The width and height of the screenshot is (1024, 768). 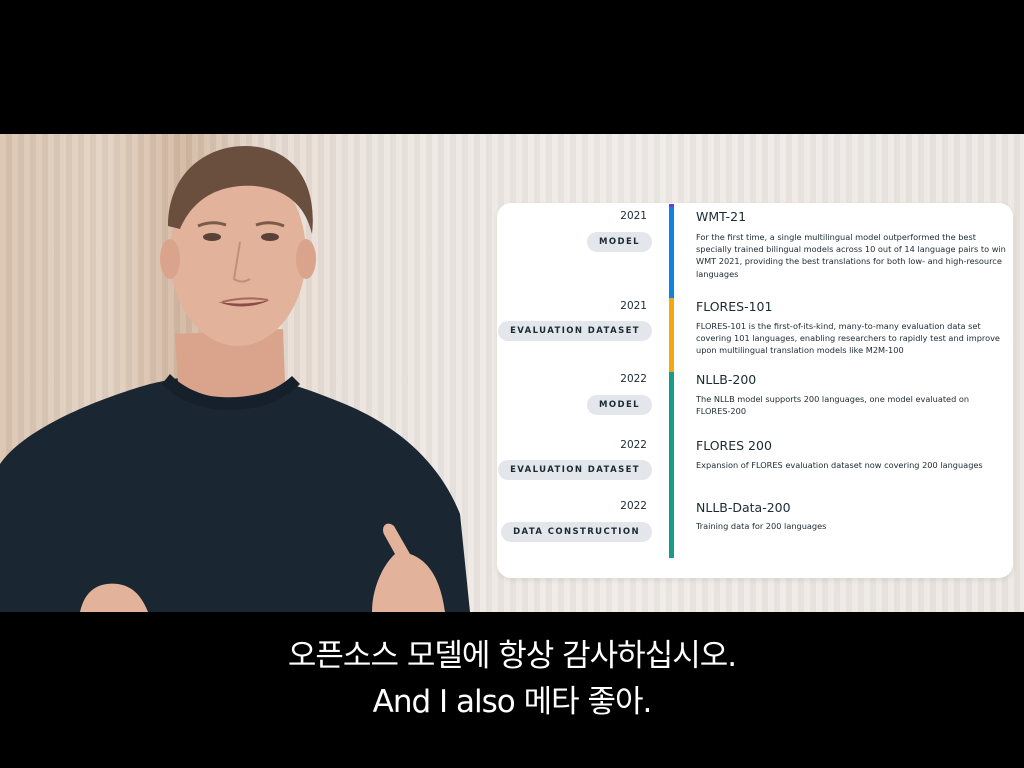 What do you see at coordinates (576, 532) in the screenshot?
I see `entry-tag: DATA CONSTRUCTION` at bounding box center [576, 532].